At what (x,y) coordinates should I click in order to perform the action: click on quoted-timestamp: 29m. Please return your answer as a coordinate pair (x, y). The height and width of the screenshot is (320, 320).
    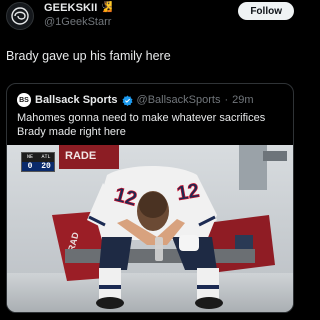
    Looking at the image, I should click on (242, 100).